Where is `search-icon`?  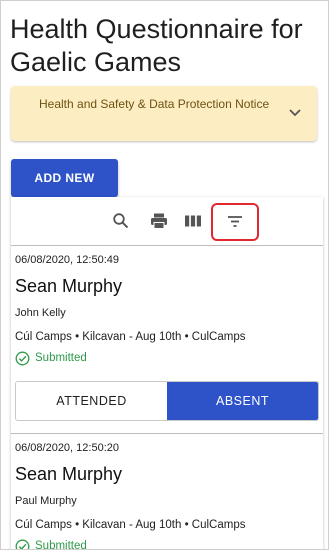 search-icon is located at coordinates (121, 221).